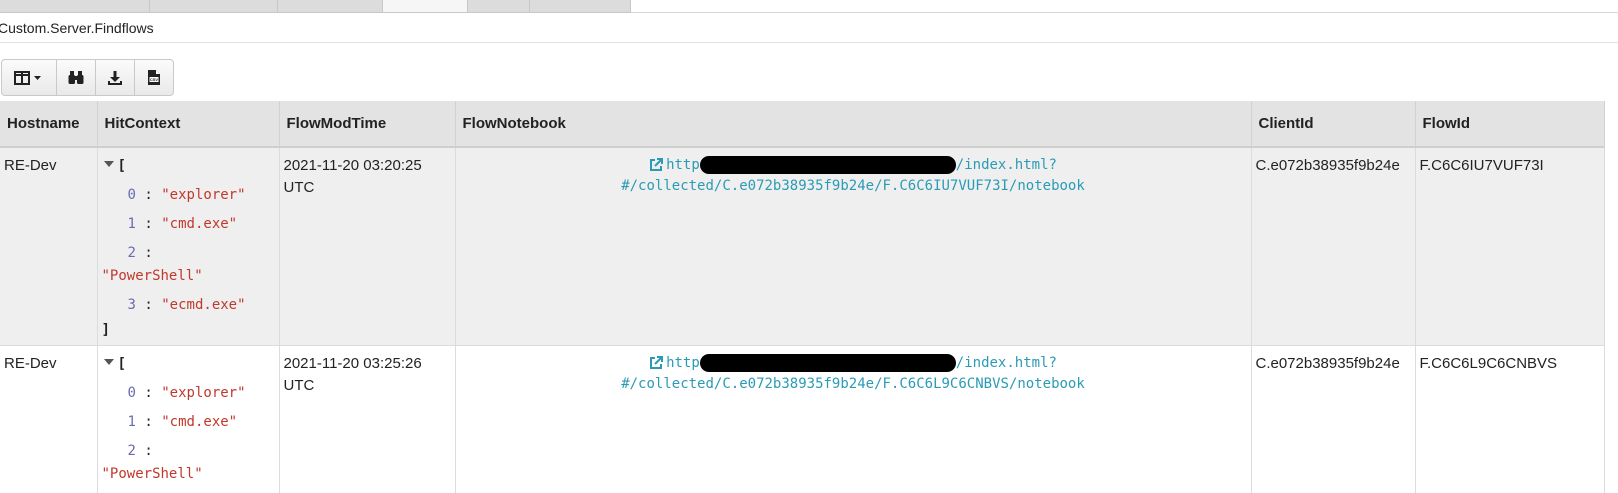 The image size is (1618, 493). Describe the element at coordinates (367, 166) in the screenshot. I see `modtime-date: 2021-11-20 03:20:25` at that location.